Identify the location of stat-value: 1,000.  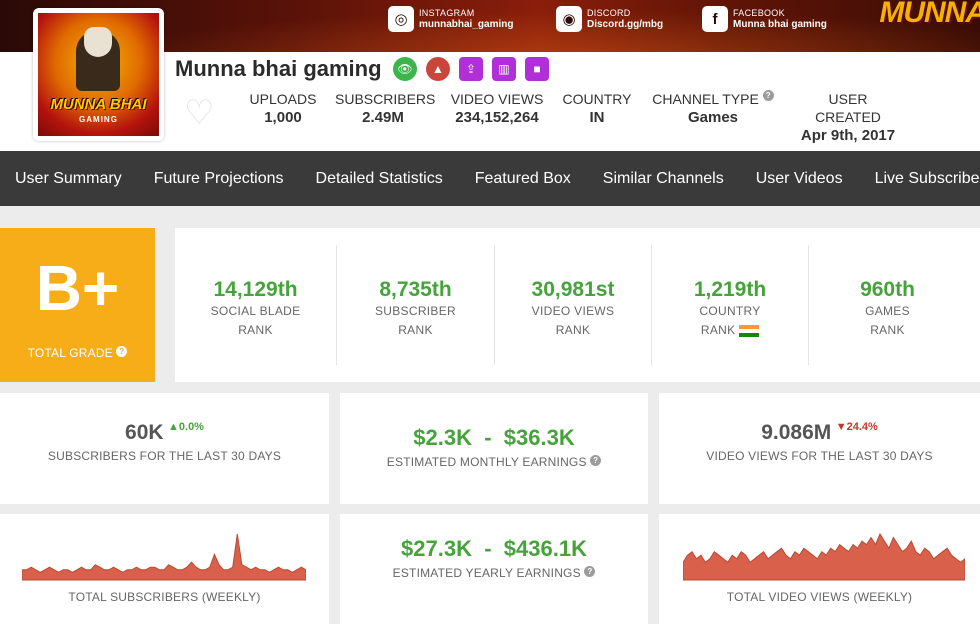
(283, 117).